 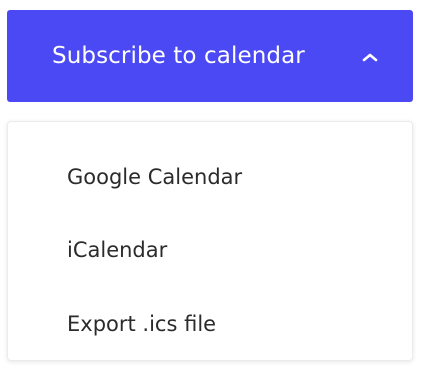 I want to click on menu-item-icalendar: iCalendar, so click(x=117, y=250).